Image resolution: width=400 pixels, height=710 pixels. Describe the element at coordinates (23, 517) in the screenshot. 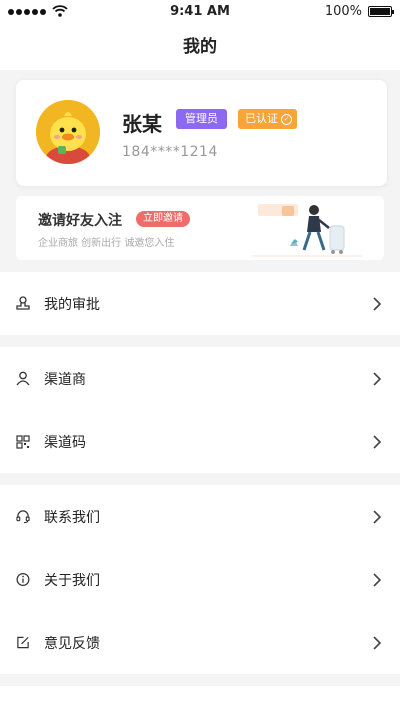

I see `headset-icon` at that location.